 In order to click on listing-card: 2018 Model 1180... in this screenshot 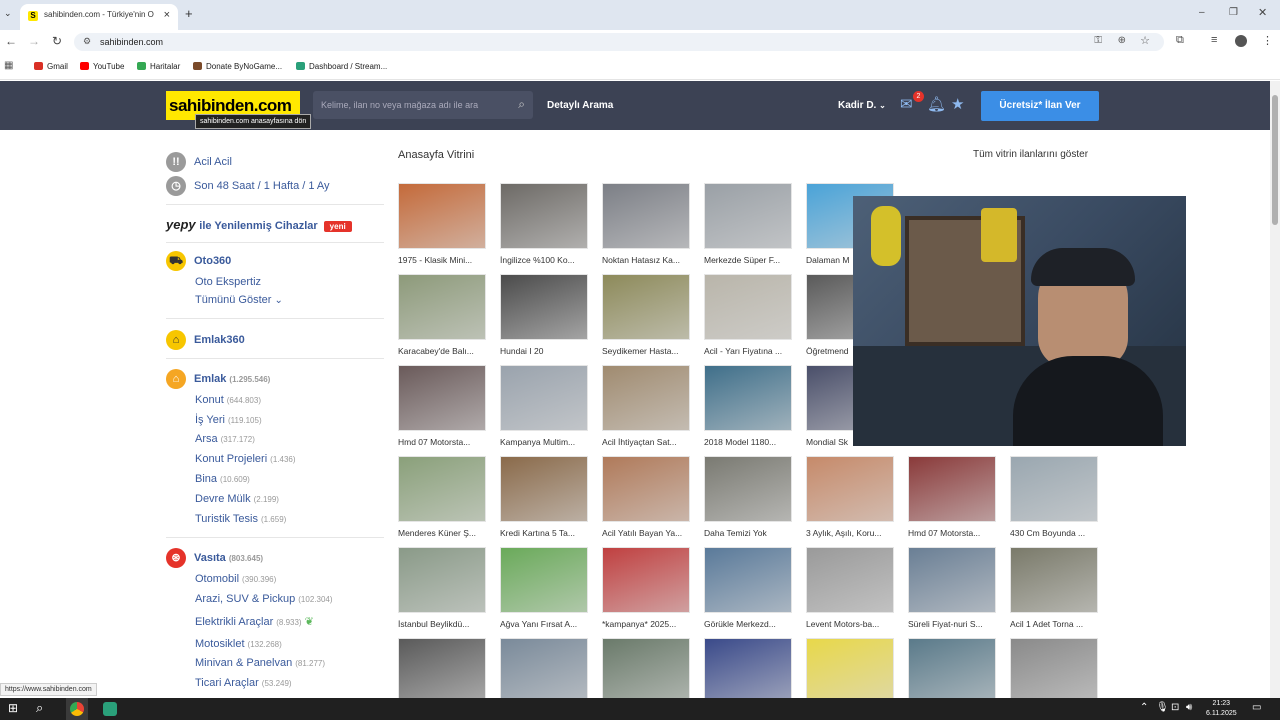, I will do `click(748, 406)`.